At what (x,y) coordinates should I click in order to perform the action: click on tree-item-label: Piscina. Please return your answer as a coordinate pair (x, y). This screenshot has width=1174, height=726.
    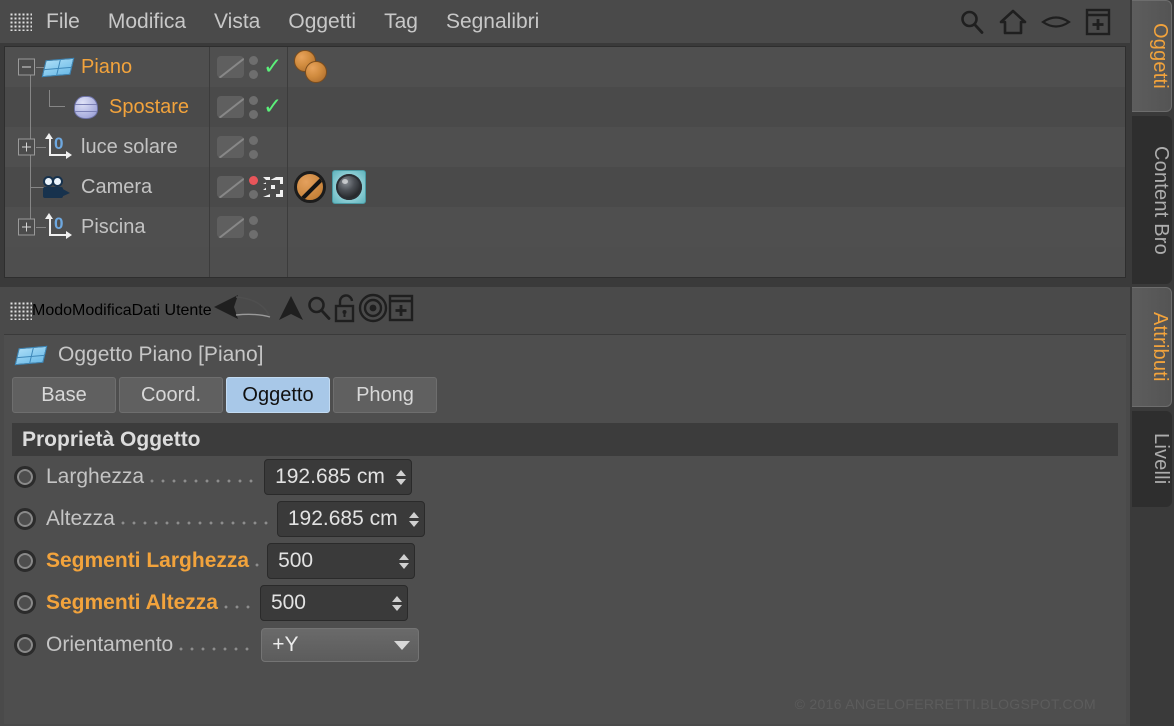
    Looking at the image, I should click on (113, 227).